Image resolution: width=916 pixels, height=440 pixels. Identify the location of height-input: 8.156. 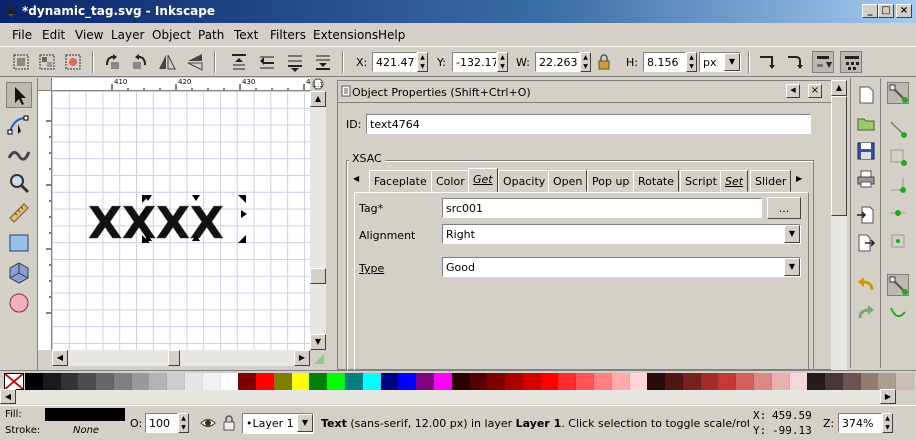
(664, 62).